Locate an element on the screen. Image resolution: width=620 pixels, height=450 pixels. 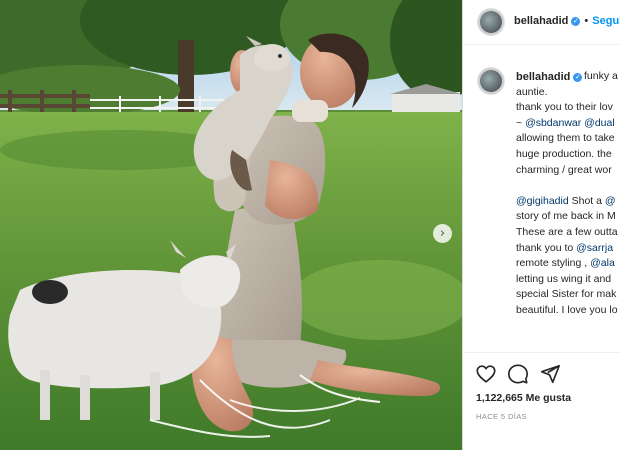
caption-fragment: thank you to is located at coordinates (546, 247).